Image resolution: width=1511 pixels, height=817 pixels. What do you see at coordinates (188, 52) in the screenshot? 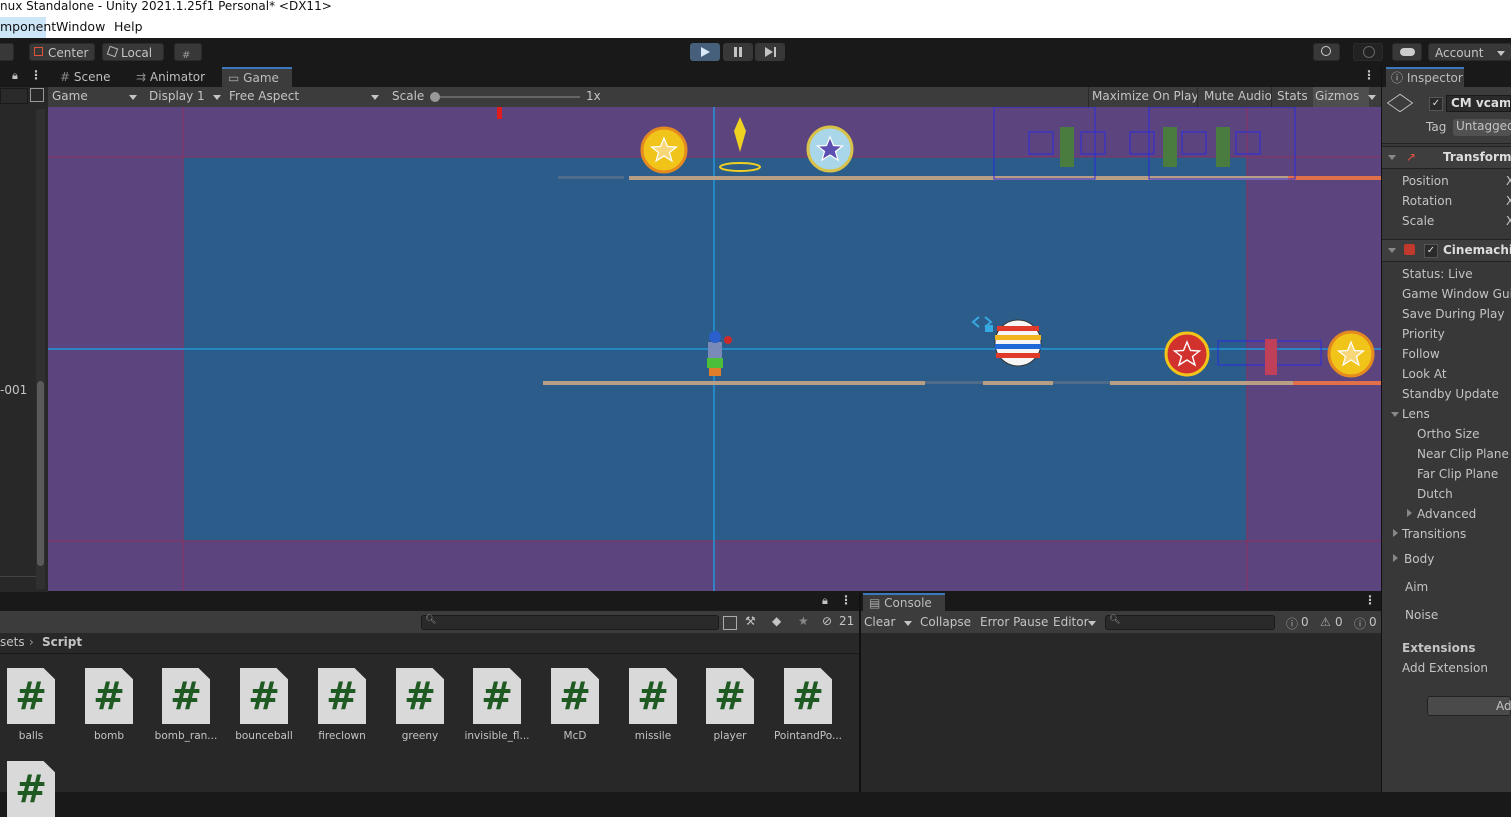
I see `grid-snap-button: #` at bounding box center [188, 52].